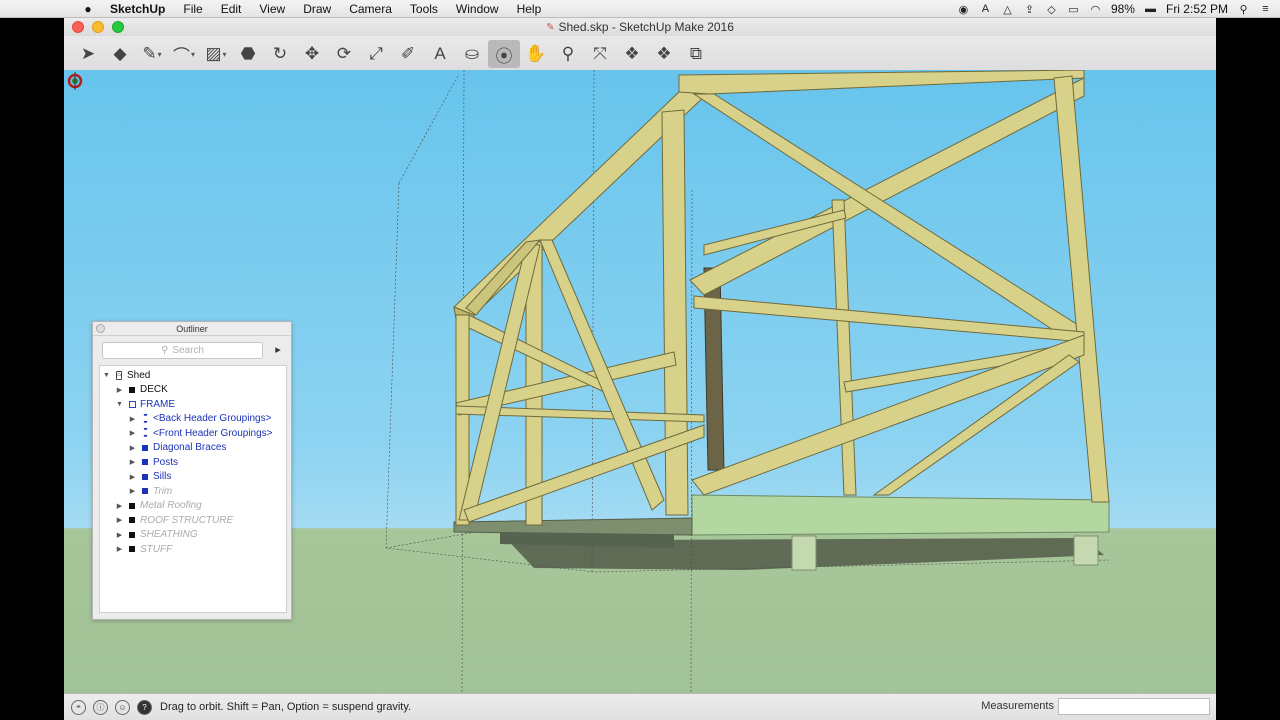 This screenshot has height=720, width=1280. What do you see at coordinates (120, 54) in the screenshot?
I see `eraser-tool: ◆` at bounding box center [120, 54].